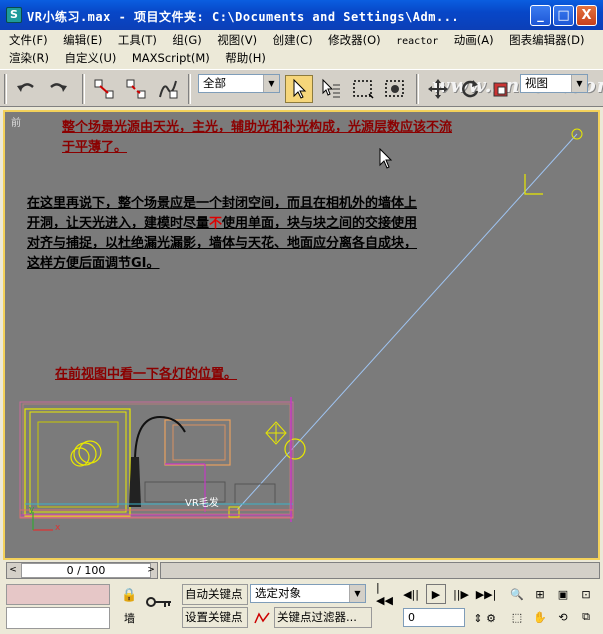 This screenshot has width=603, height=634. I want to click on go-to-end-icon: ▶▶|, so click(486, 594).